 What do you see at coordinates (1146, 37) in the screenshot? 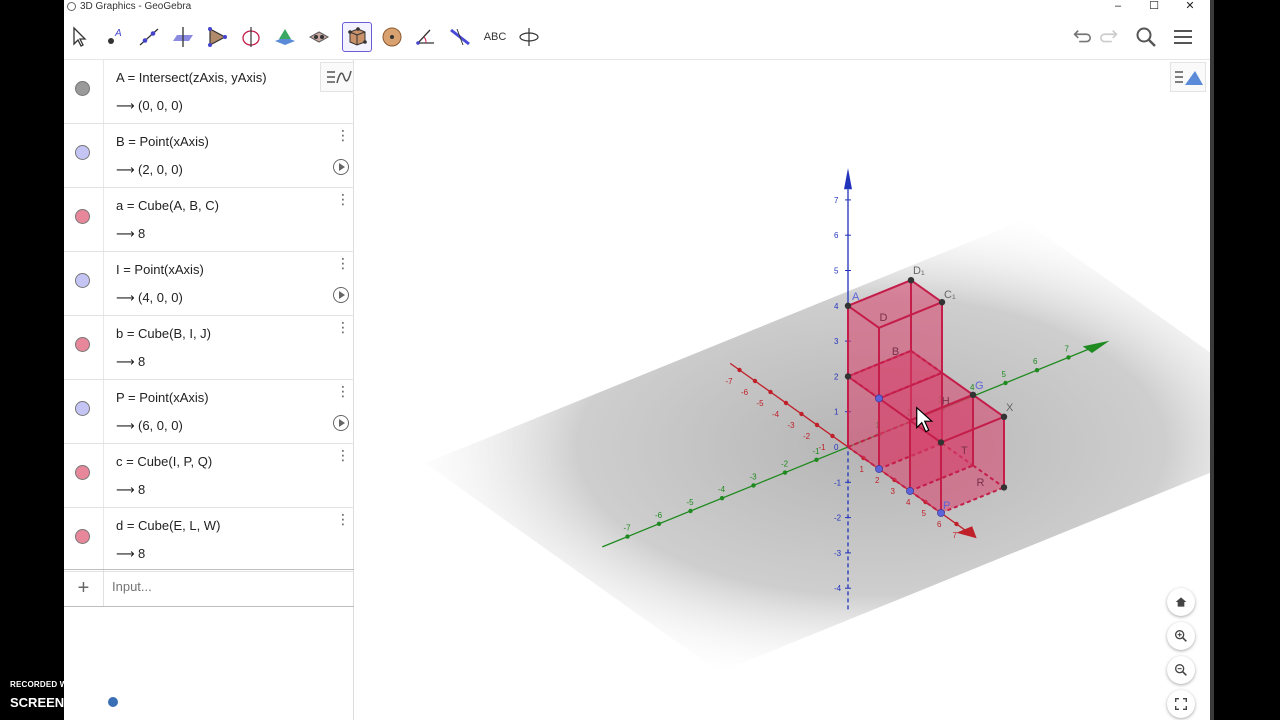
I see `search-button` at bounding box center [1146, 37].